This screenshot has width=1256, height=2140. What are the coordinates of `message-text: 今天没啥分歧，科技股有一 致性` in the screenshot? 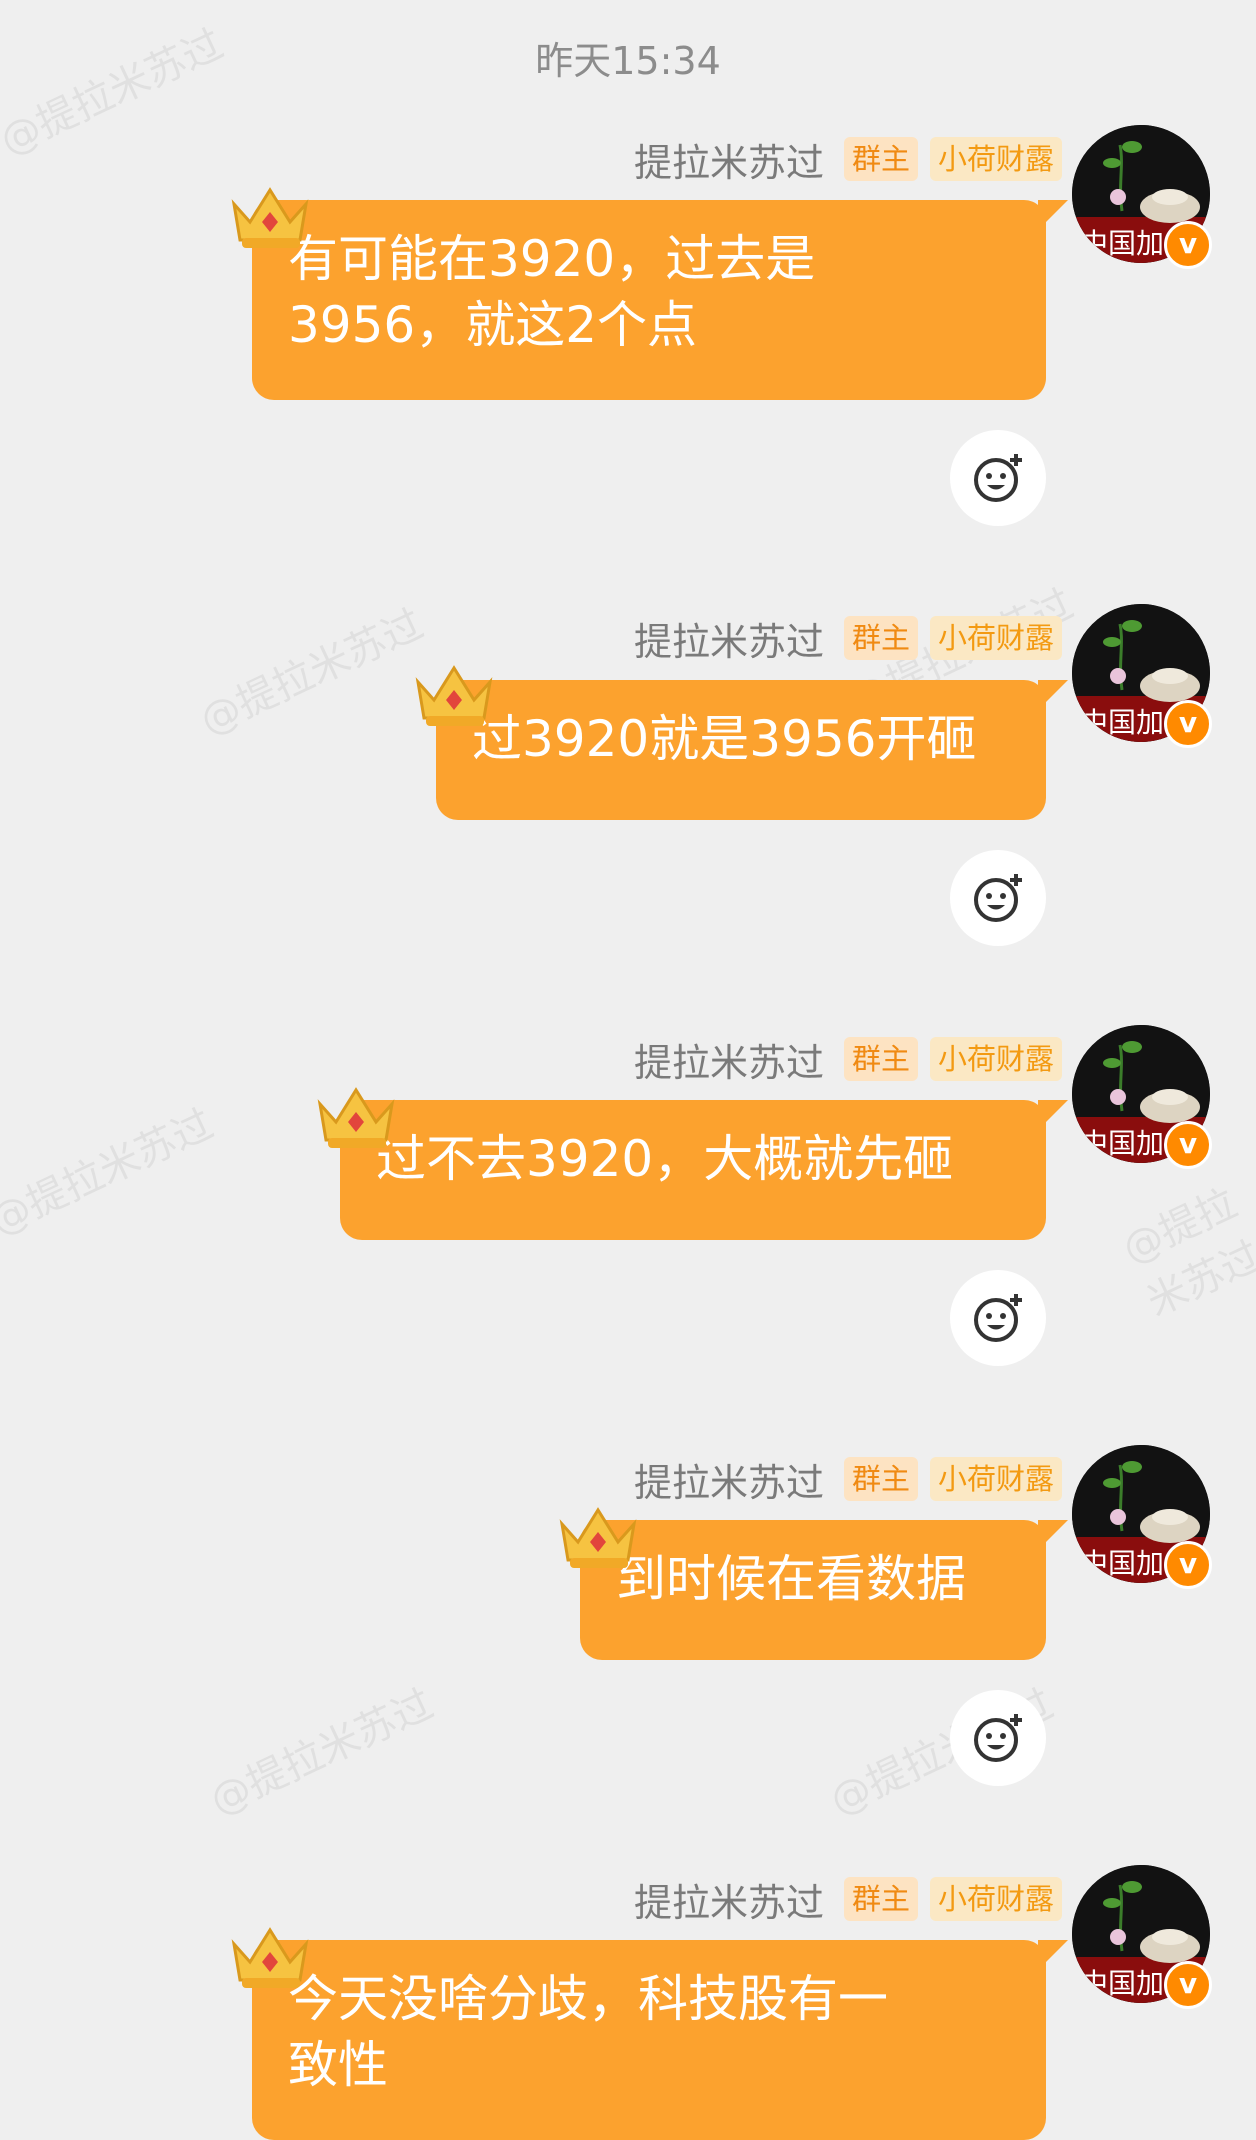 It's located at (588, 2032).